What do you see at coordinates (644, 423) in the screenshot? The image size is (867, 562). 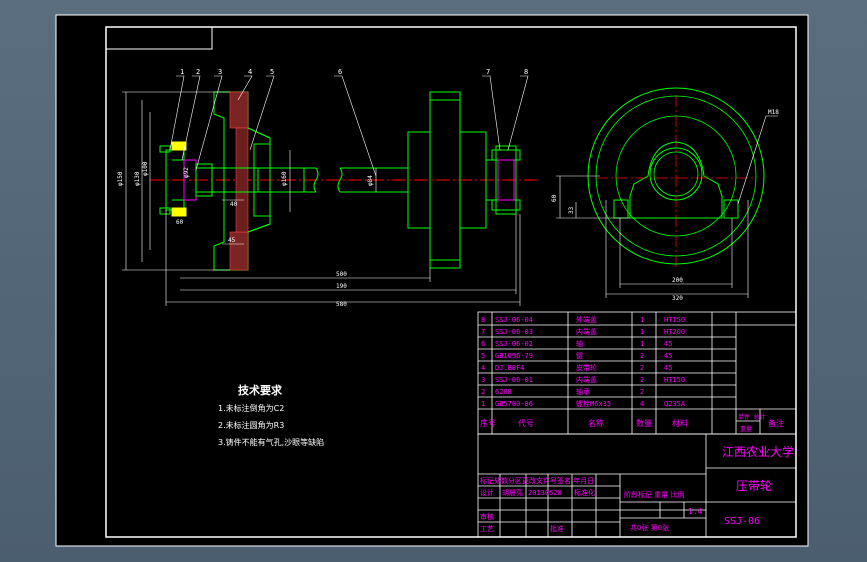 I see `bom-header-qty: 数量` at bounding box center [644, 423].